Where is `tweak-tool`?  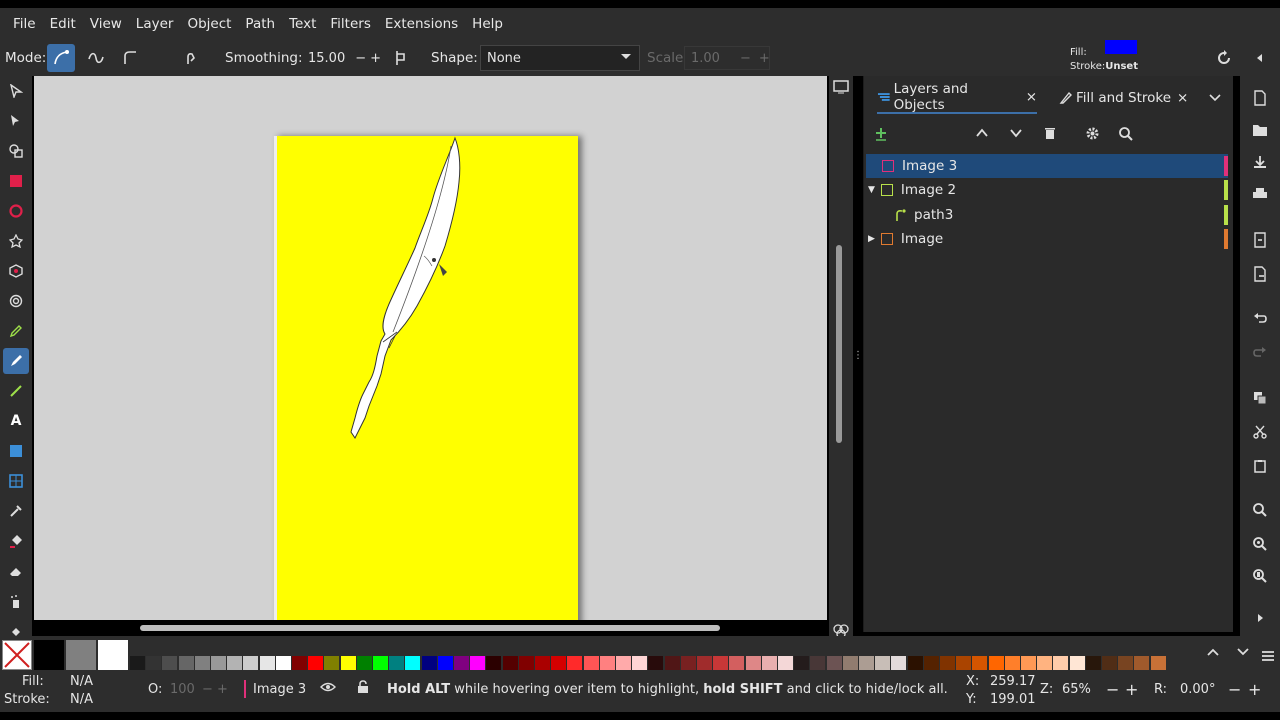 tweak-tool is located at coordinates (16, 151).